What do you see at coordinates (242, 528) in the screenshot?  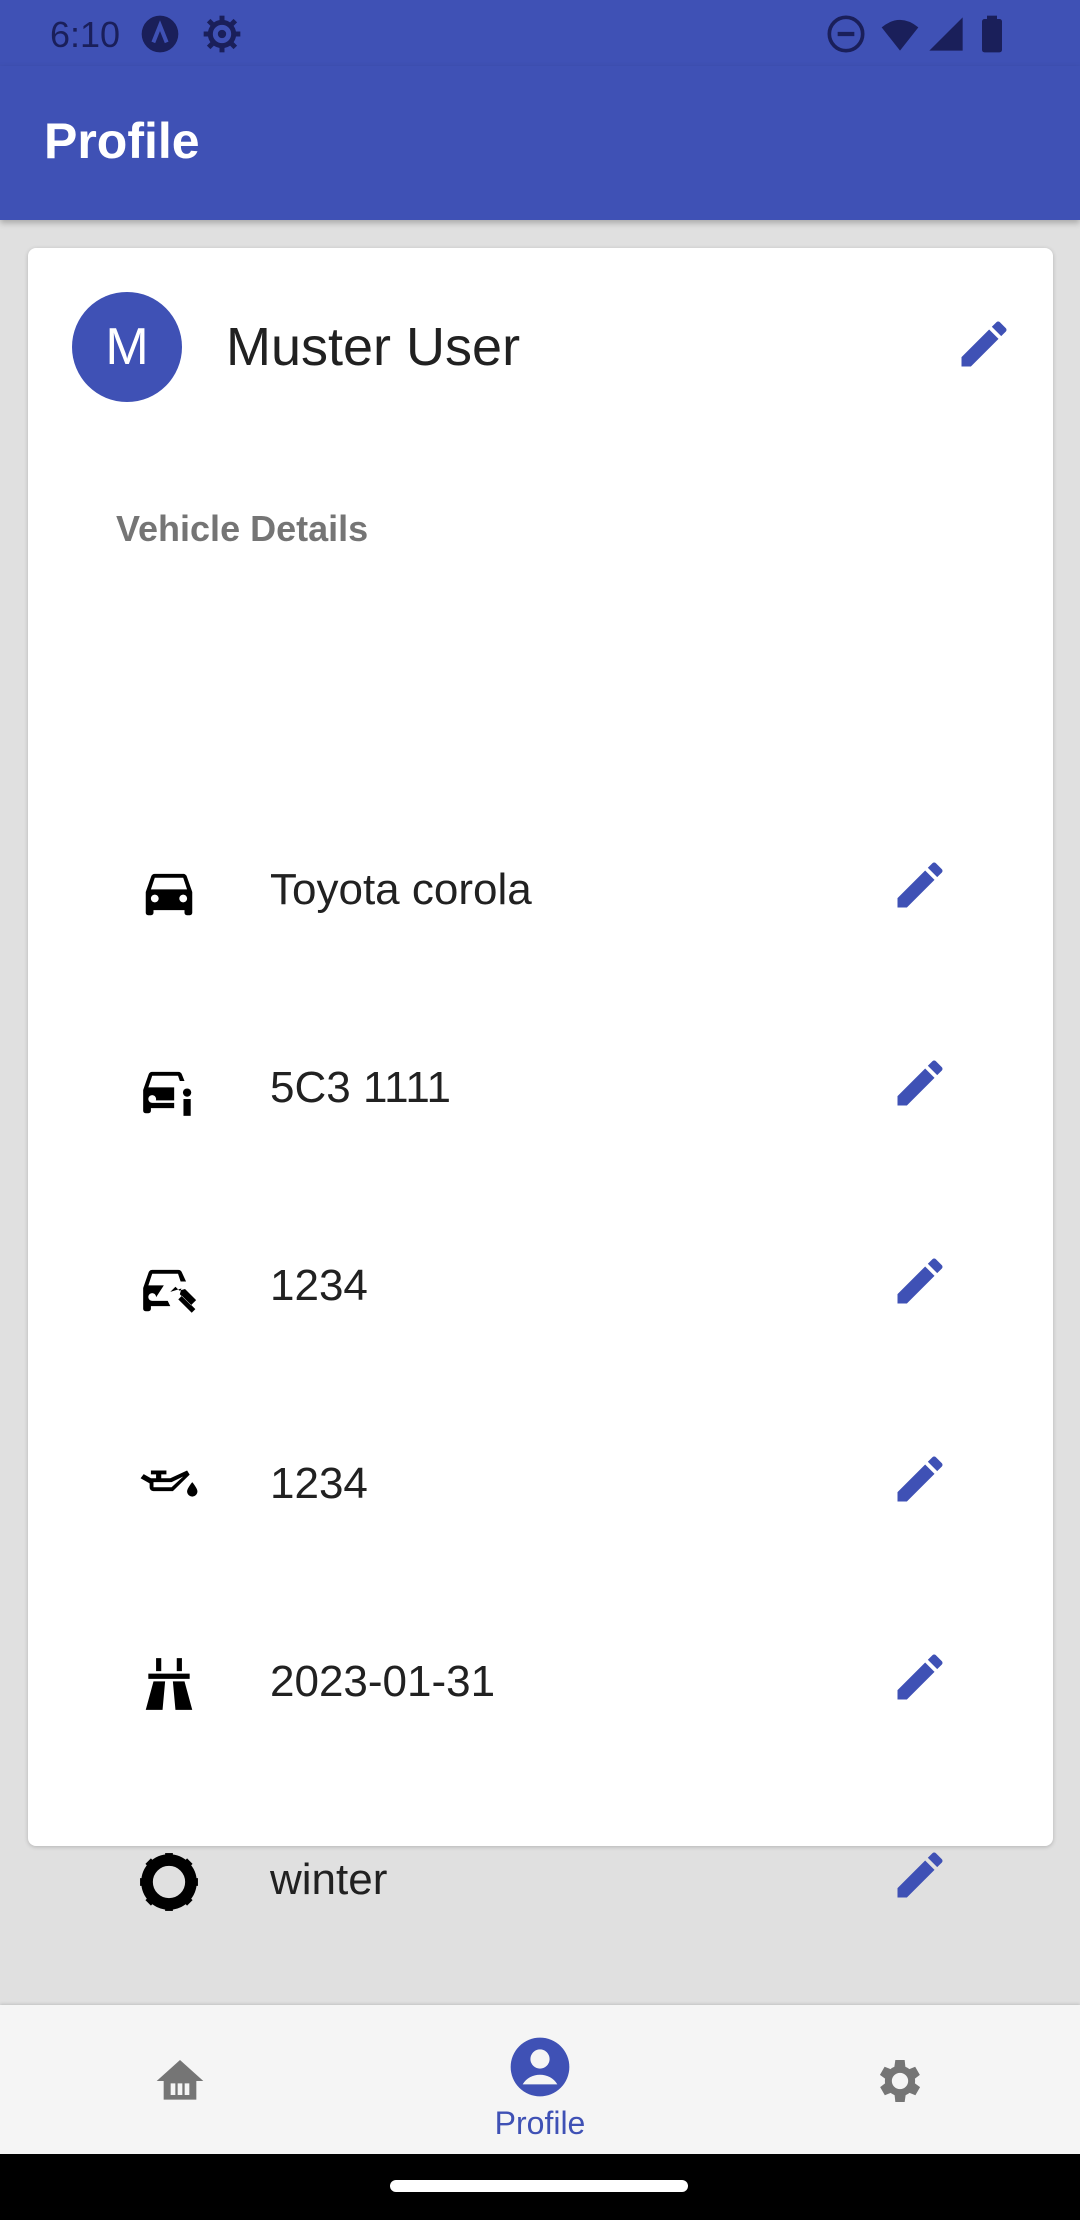 I see `section-label: Vehicle Details` at bounding box center [242, 528].